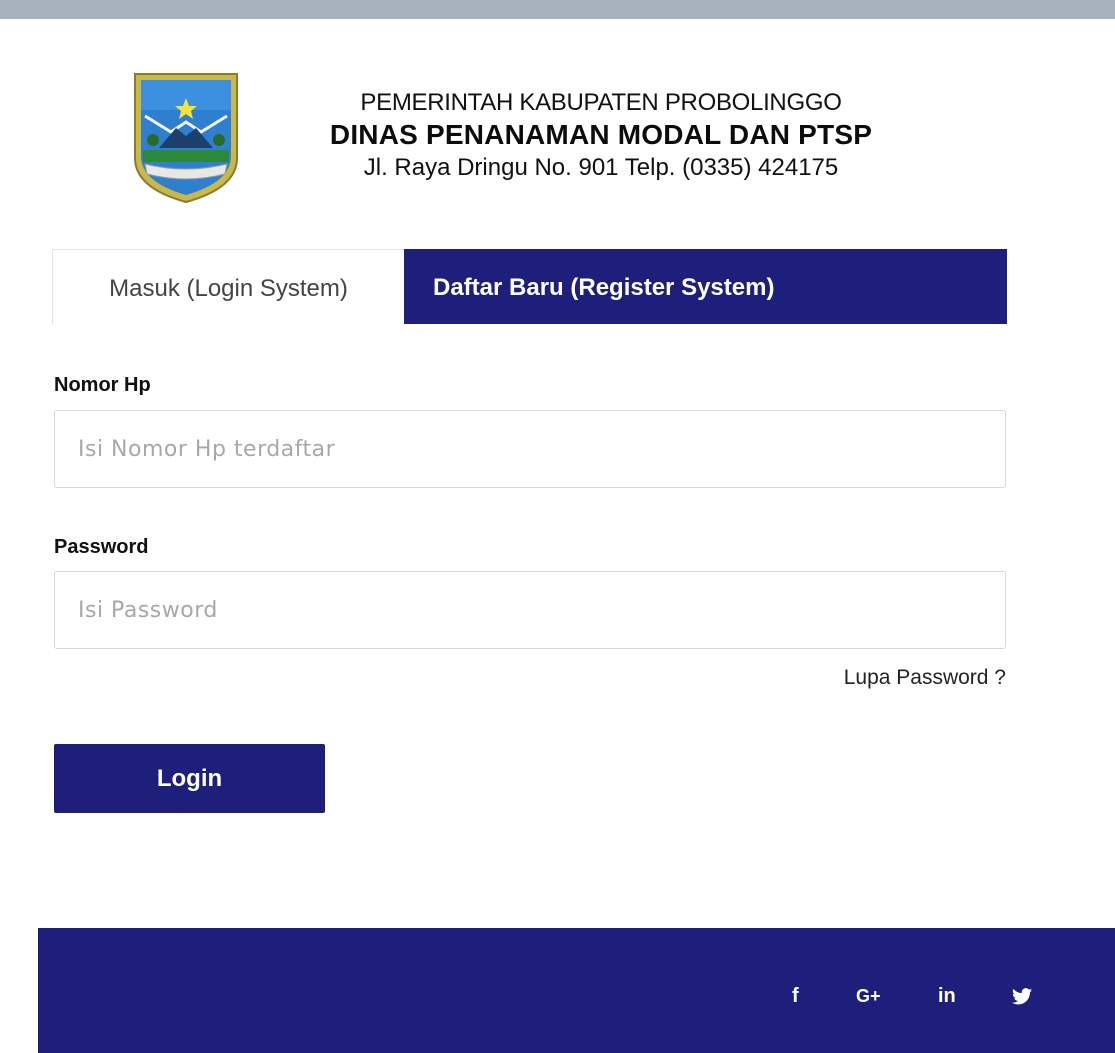 Image resolution: width=1115 pixels, height=1053 pixels. Describe the element at coordinates (906, 678) in the screenshot. I see `forgot-password-link: Lupa Password ?` at that location.